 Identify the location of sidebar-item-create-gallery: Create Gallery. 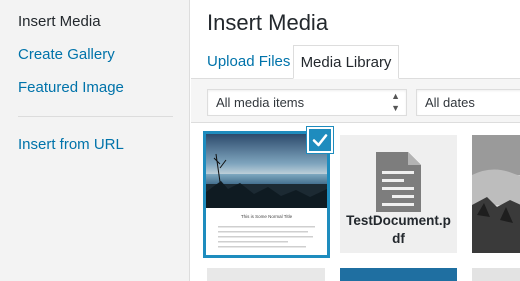
(66, 55).